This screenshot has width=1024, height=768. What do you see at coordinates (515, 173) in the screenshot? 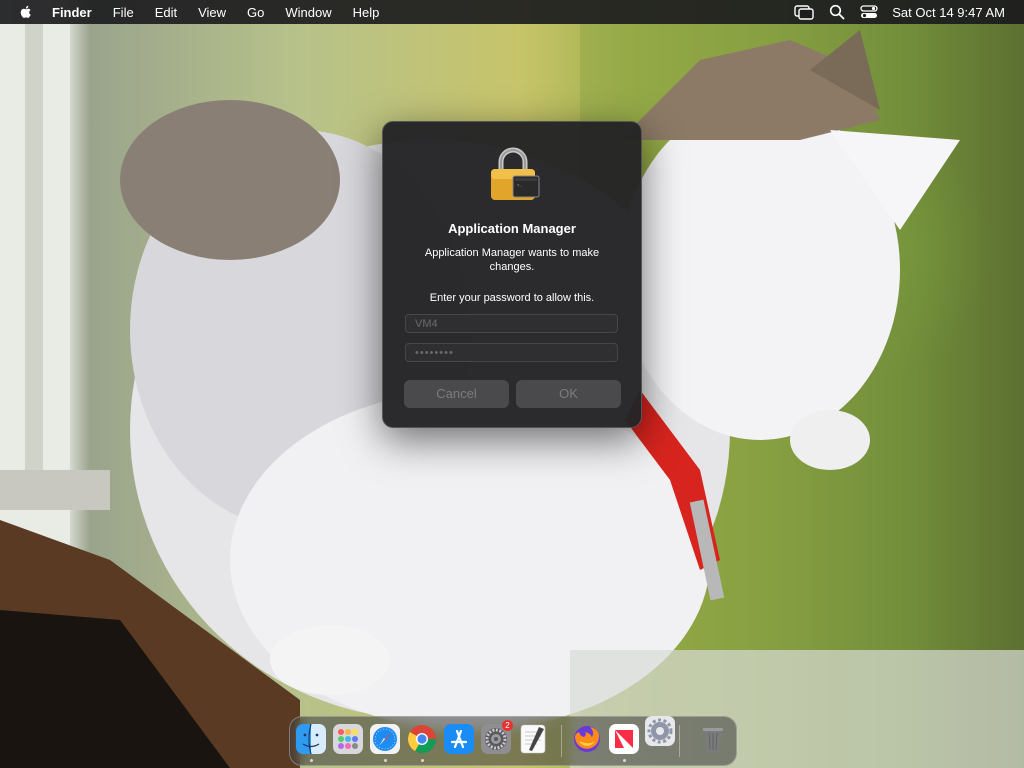
I see `padlock-terminal-icon: >_` at bounding box center [515, 173].